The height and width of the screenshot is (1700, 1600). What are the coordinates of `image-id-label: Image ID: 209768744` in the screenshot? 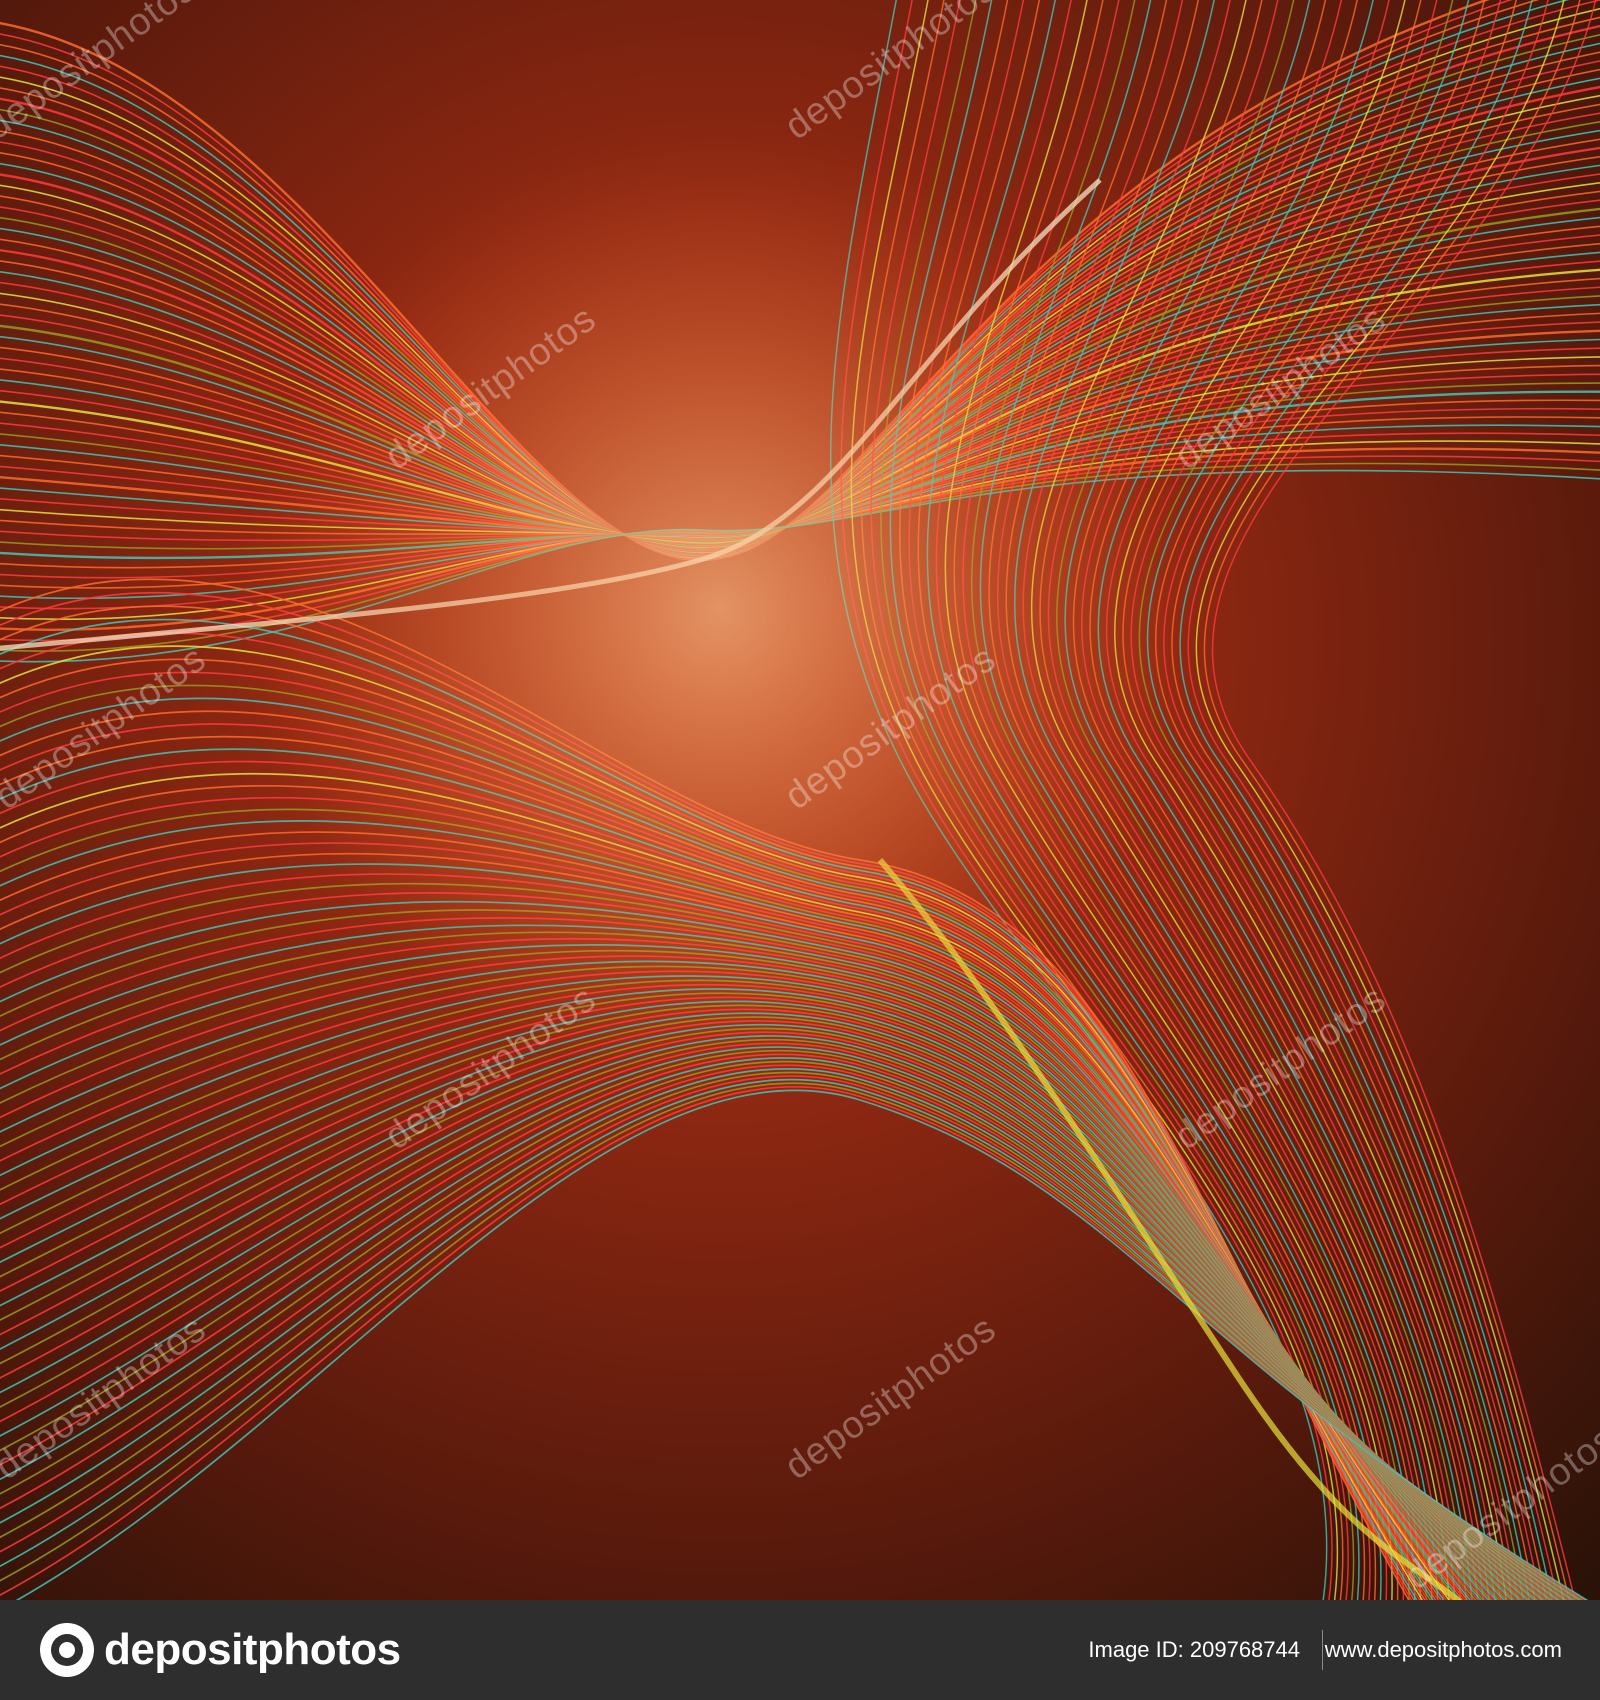 It's located at (1194, 1649).